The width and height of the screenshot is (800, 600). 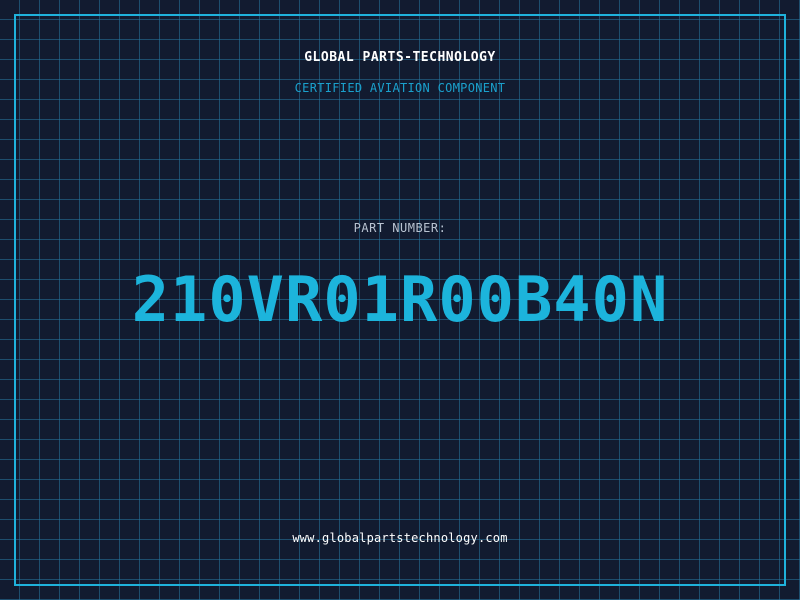 What do you see at coordinates (400, 57) in the screenshot?
I see `company-name: GLOBAL PARTS-TECHNOLOGY` at bounding box center [400, 57].